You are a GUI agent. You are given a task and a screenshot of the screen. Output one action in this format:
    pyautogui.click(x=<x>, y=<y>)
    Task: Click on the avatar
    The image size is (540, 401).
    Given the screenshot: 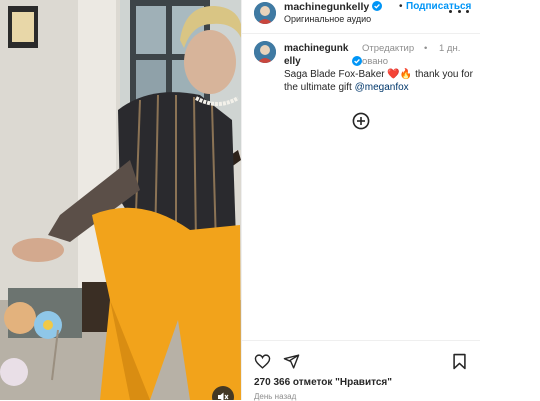 What is the action you would take?
    pyautogui.click(x=265, y=13)
    